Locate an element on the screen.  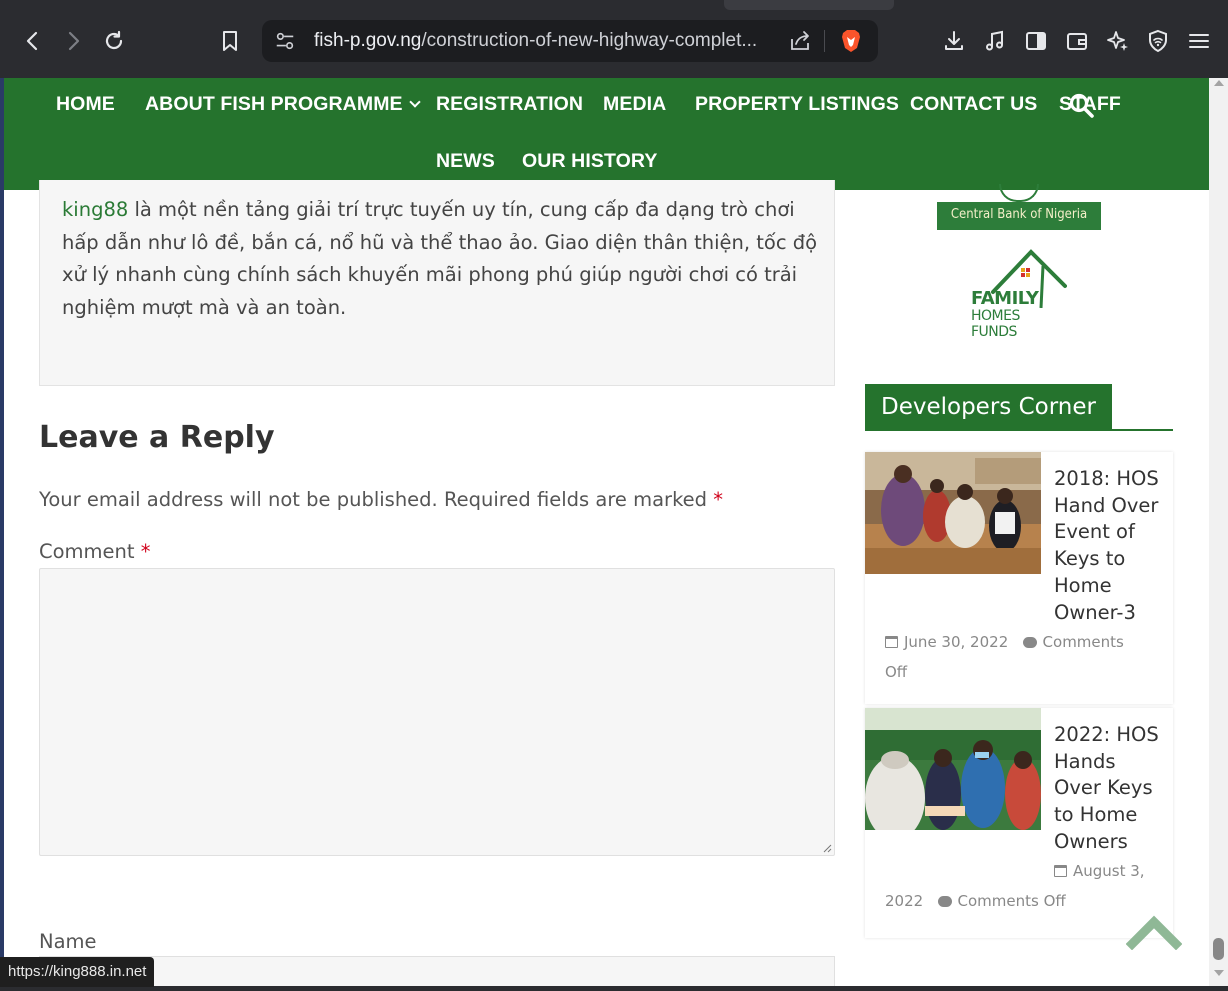
tab-strip-edge is located at coordinates (809, 5).